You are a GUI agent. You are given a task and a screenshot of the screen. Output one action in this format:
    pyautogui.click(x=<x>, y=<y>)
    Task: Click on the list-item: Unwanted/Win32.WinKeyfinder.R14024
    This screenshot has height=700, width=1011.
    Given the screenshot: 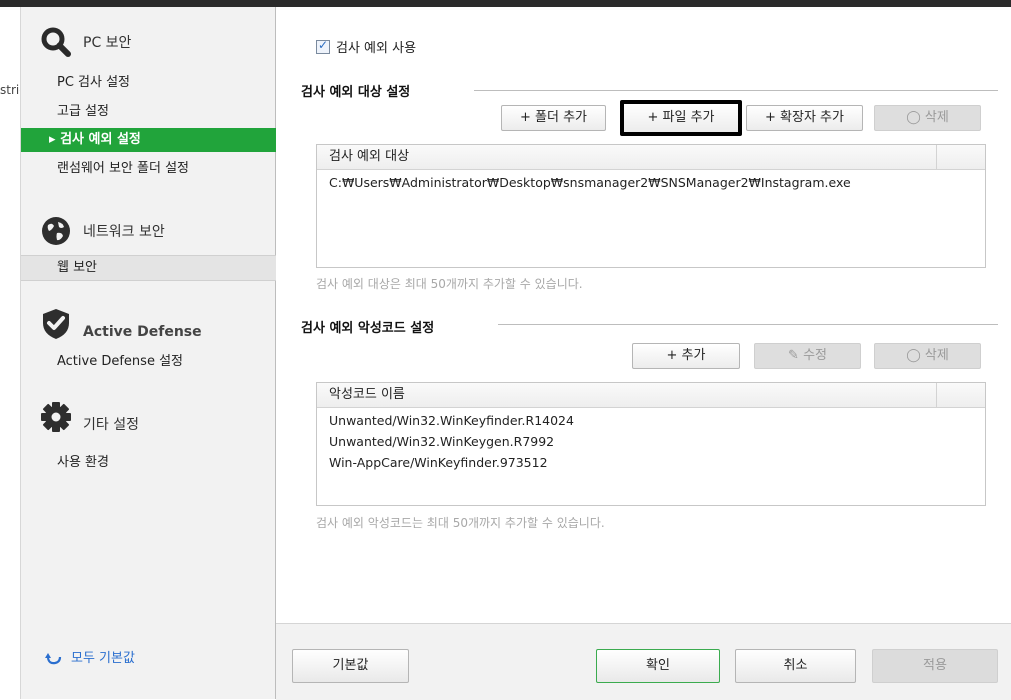 What is the action you would take?
    pyautogui.click(x=651, y=420)
    